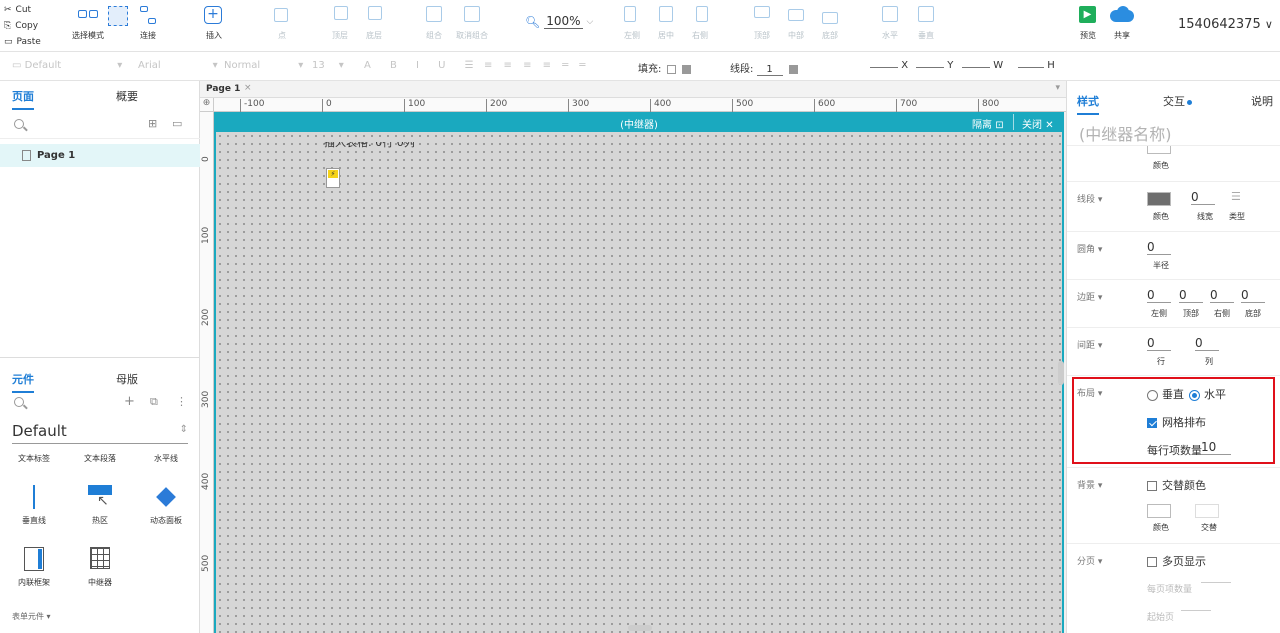  I want to click on zoom-select: 🔍︎ 100% ⌵, so click(559, 21).